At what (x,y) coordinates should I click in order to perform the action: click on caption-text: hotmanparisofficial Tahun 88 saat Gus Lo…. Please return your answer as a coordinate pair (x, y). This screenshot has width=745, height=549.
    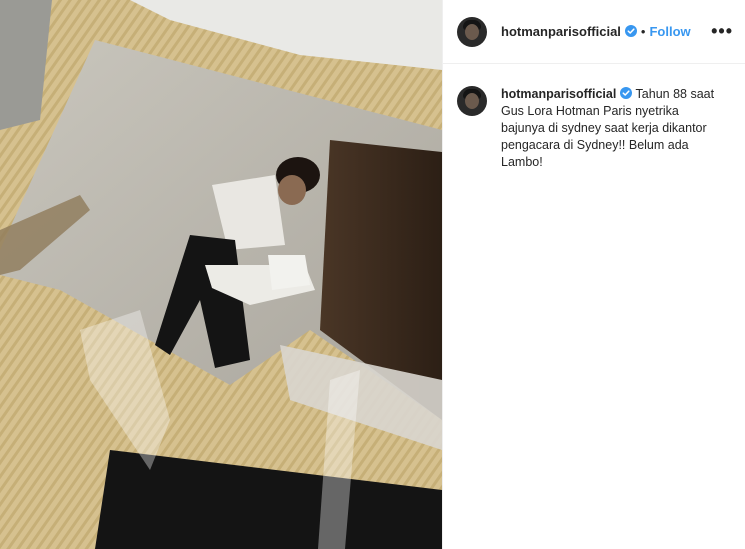
    Looking at the image, I should click on (615, 128).